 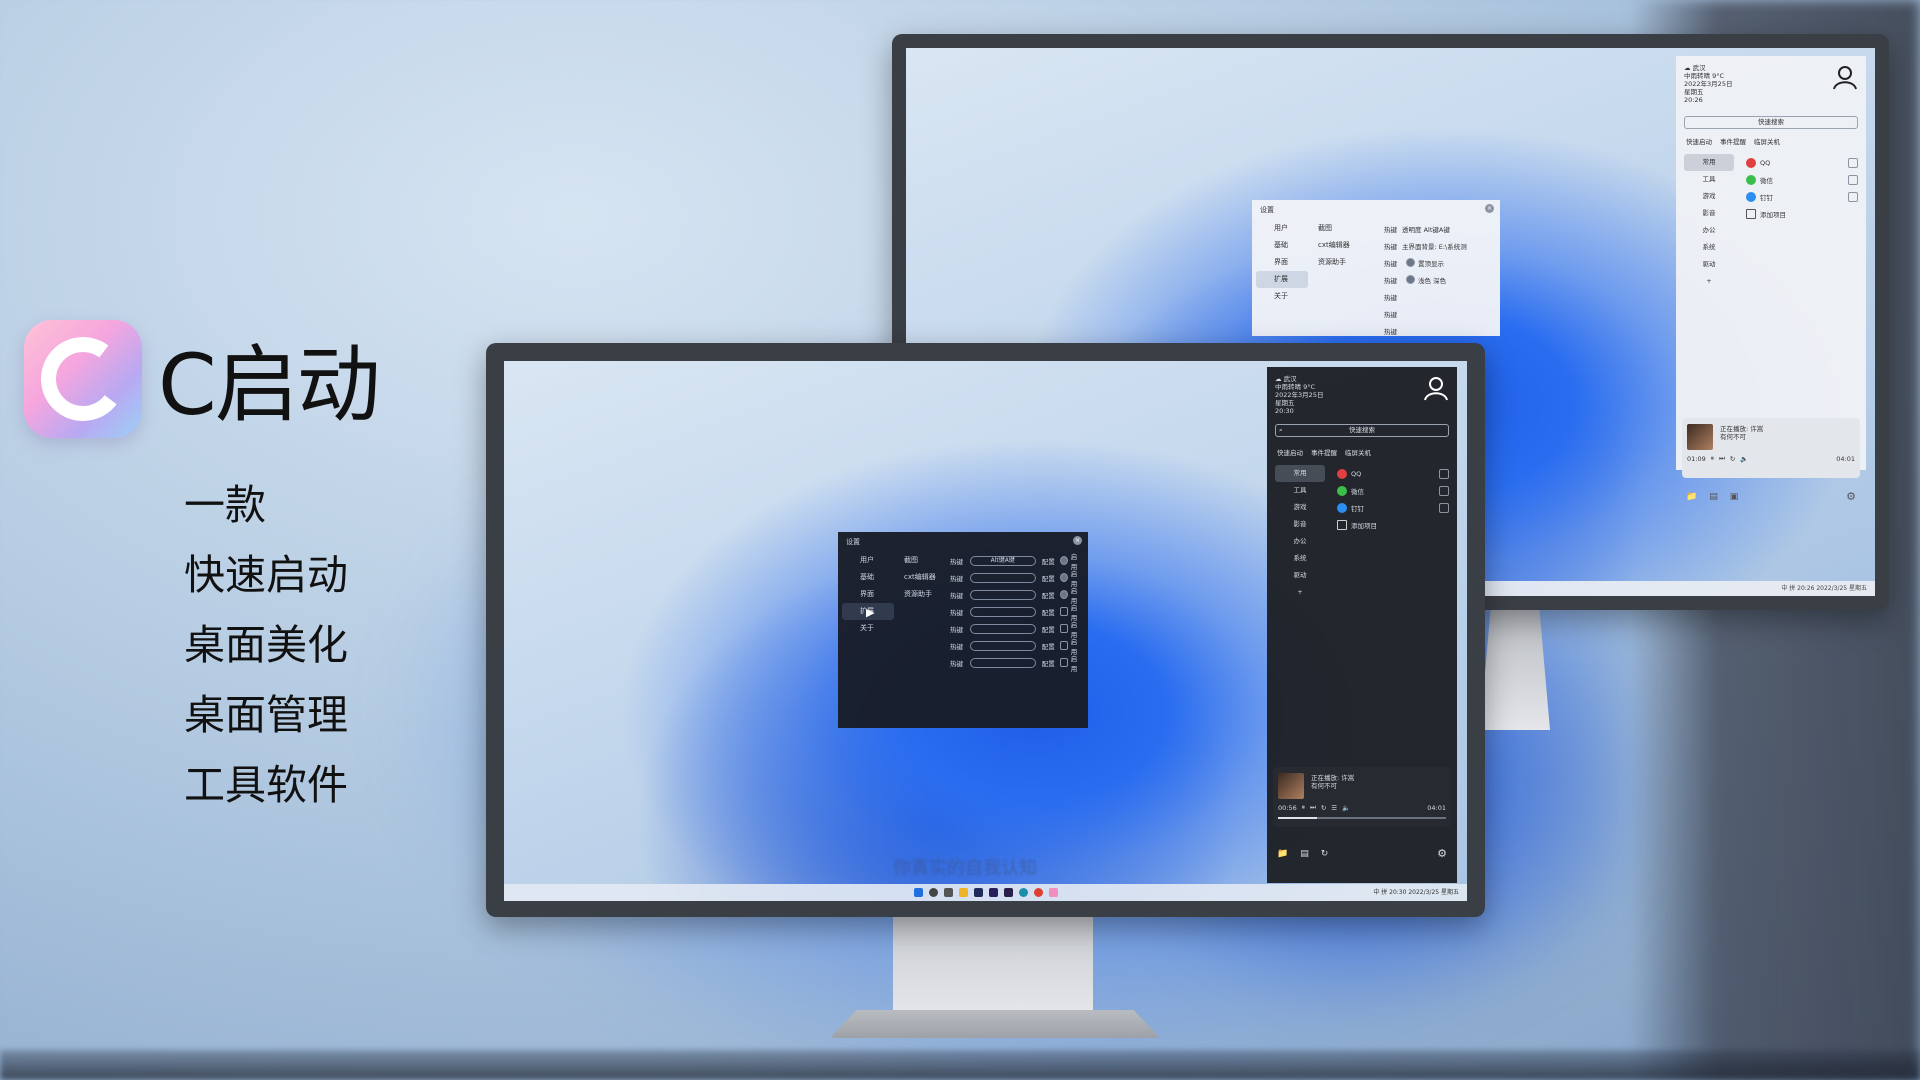 What do you see at coordinates (1053, 892) in the screenshot?
I see `c-launcher-icon` at bounding box center [1053, 892].